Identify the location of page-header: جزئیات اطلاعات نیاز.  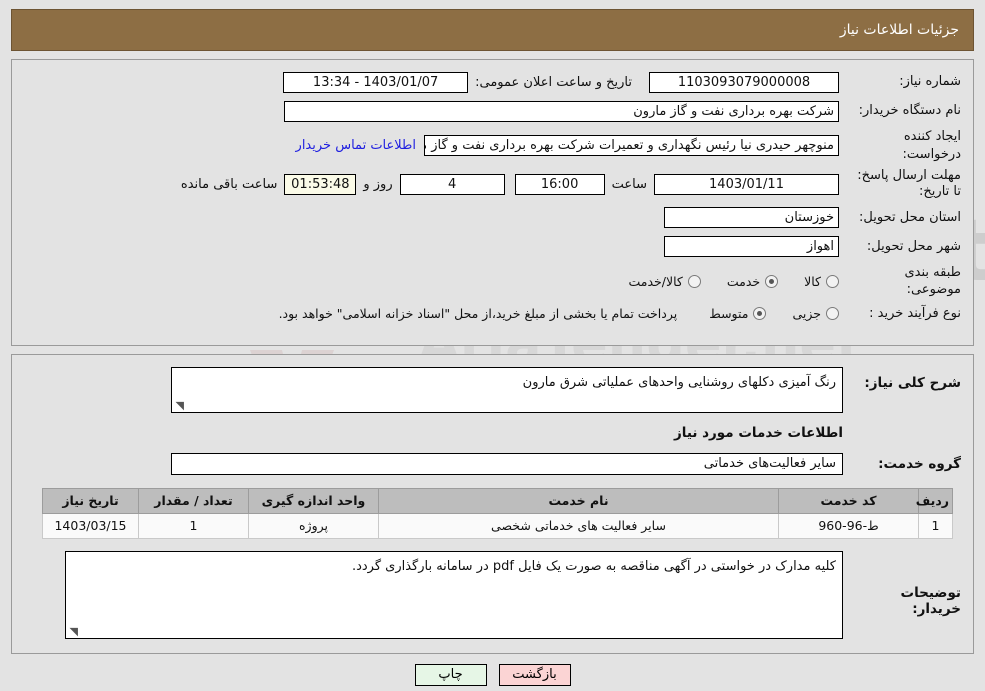
(492, 30).